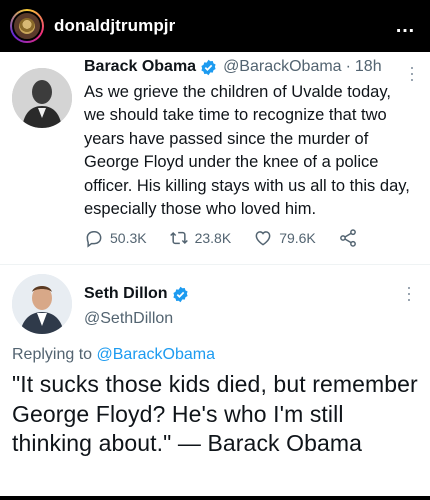 The image size is (430, 500). What do you see at coordinates (128, 238) in the screenshot?
I see `reply-count: 50.3K` at bounding box center [128, 238].